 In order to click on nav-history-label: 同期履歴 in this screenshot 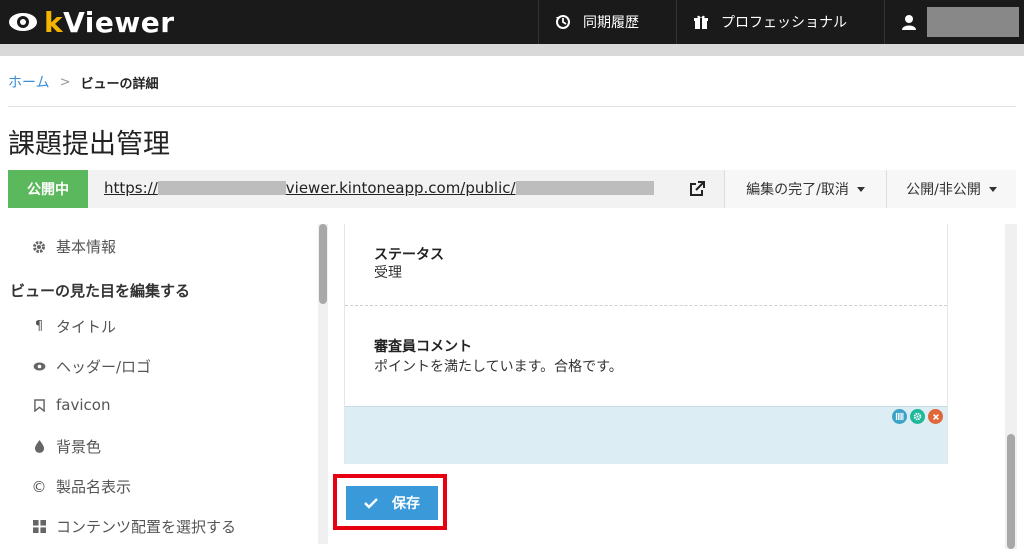, I will do `click(611, 23)`.